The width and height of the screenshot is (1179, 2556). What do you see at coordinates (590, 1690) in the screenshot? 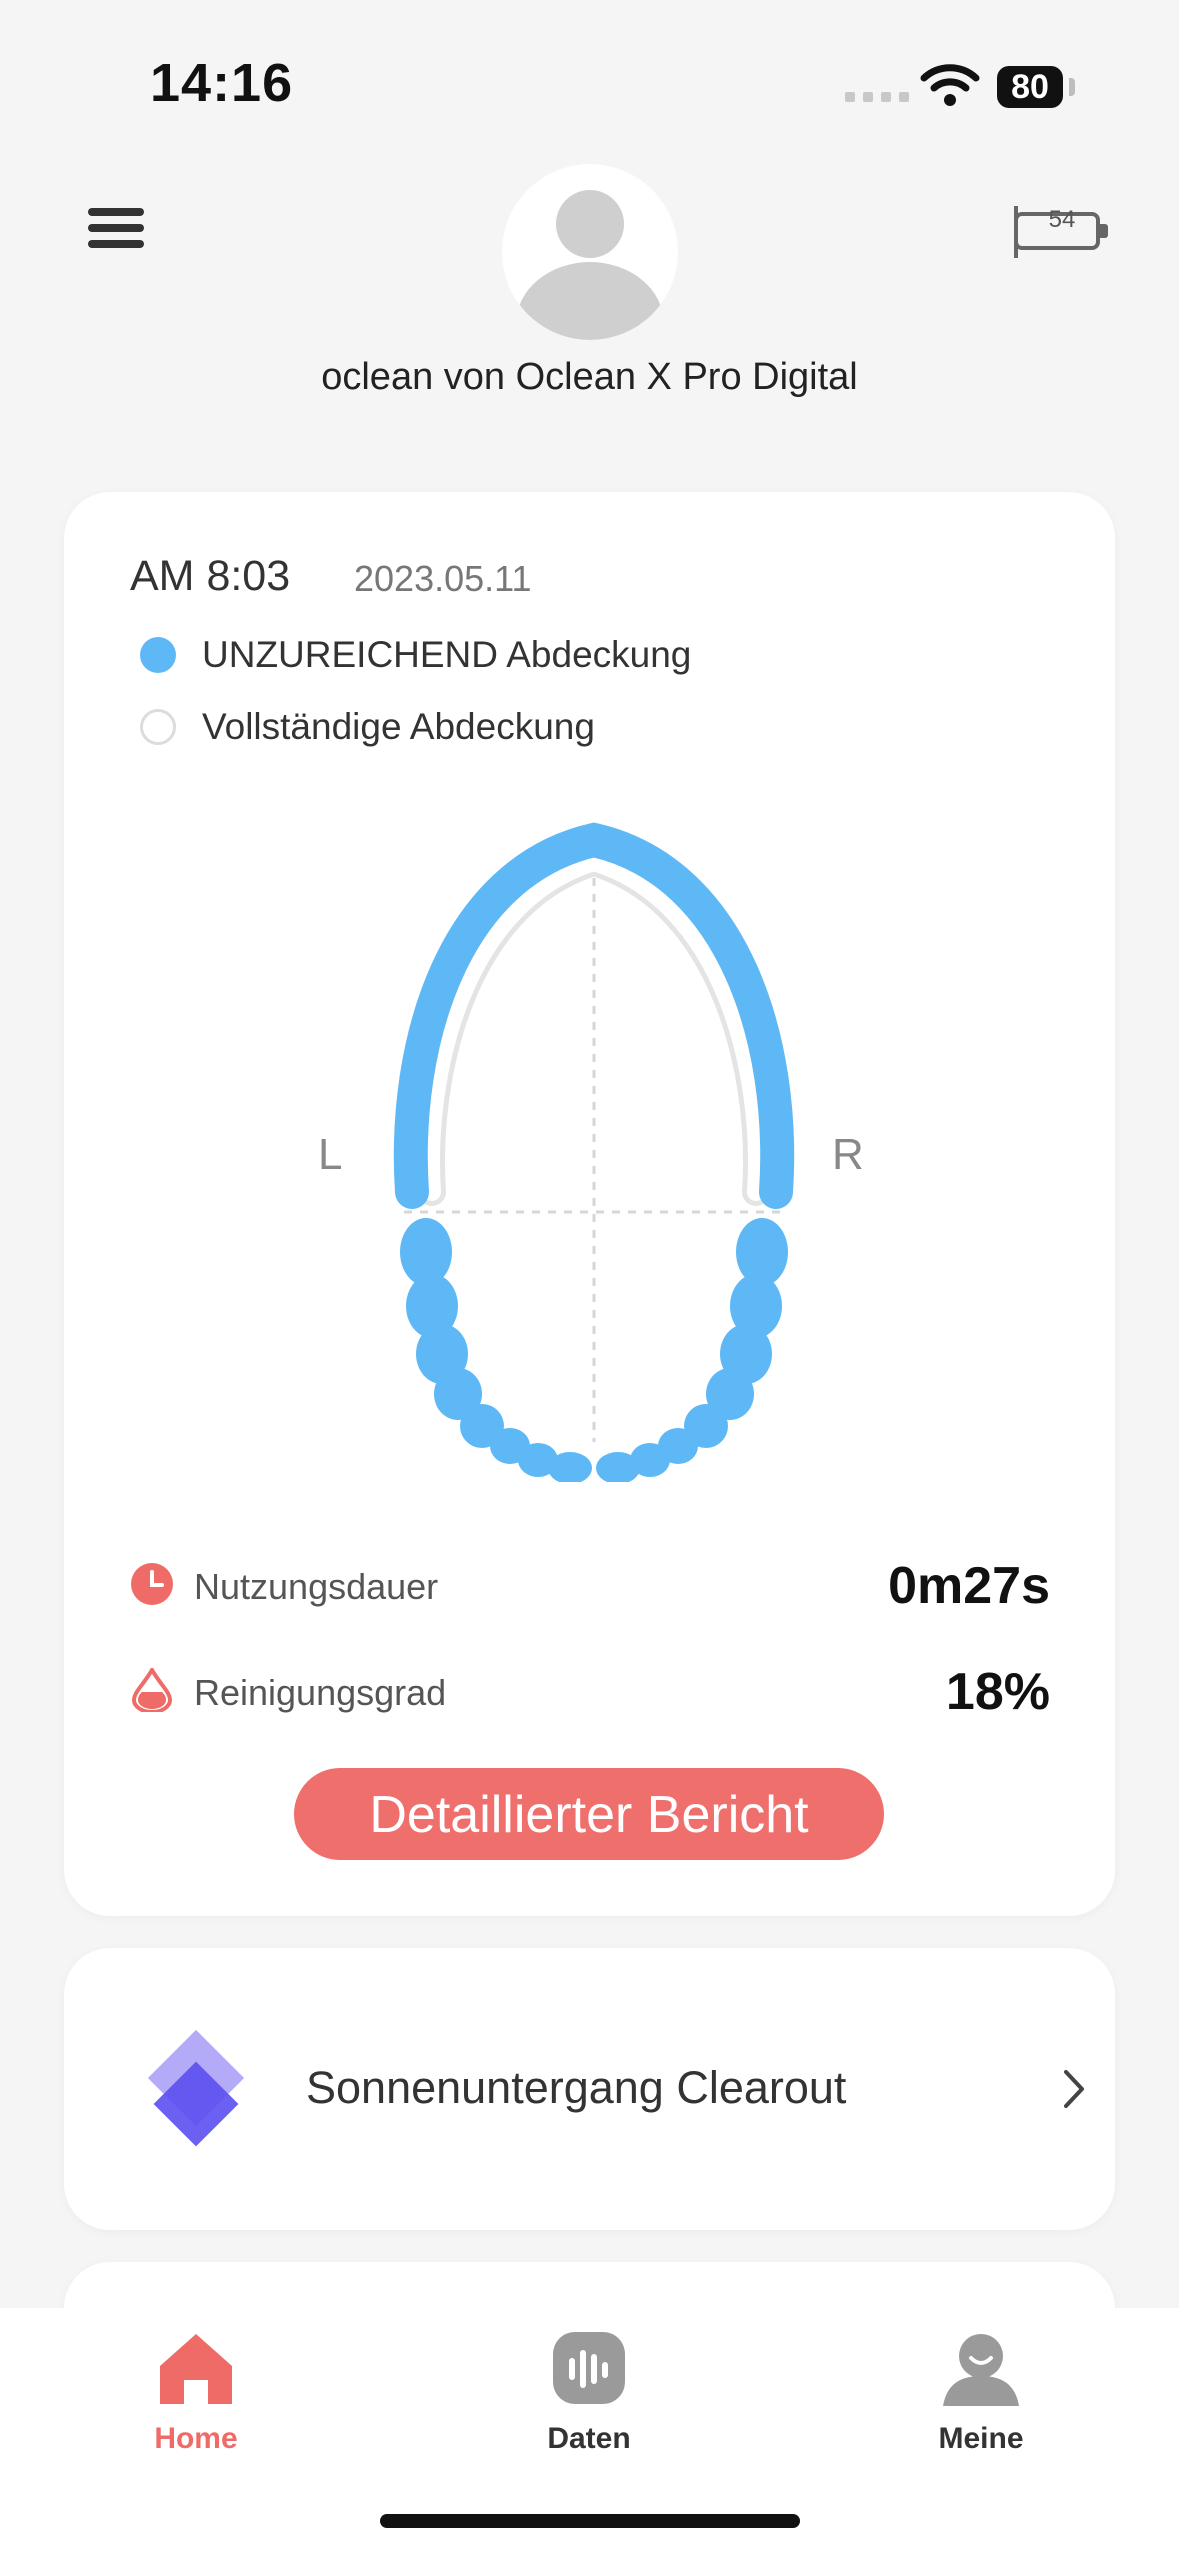
I see `clean-degree-row: Reinigungsgrad 18%` at bounding box center [590, 1690].